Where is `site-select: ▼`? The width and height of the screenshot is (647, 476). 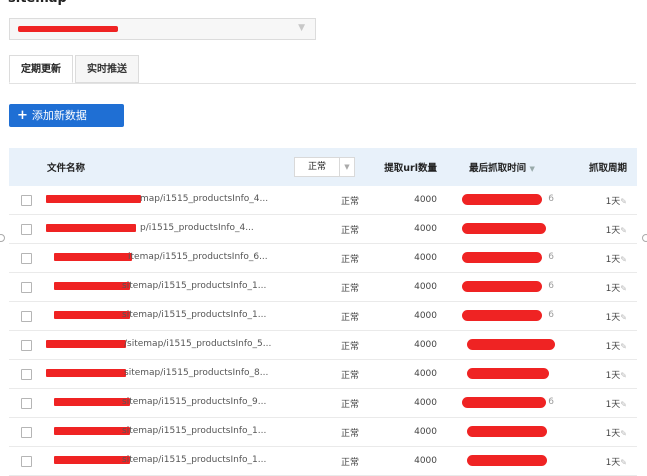
site-select: ▼ is located at coordinates (162, 29).